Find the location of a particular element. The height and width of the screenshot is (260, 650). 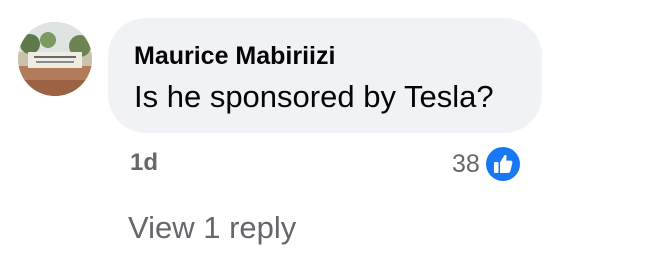

avatar is located at coordinates (55, 59).